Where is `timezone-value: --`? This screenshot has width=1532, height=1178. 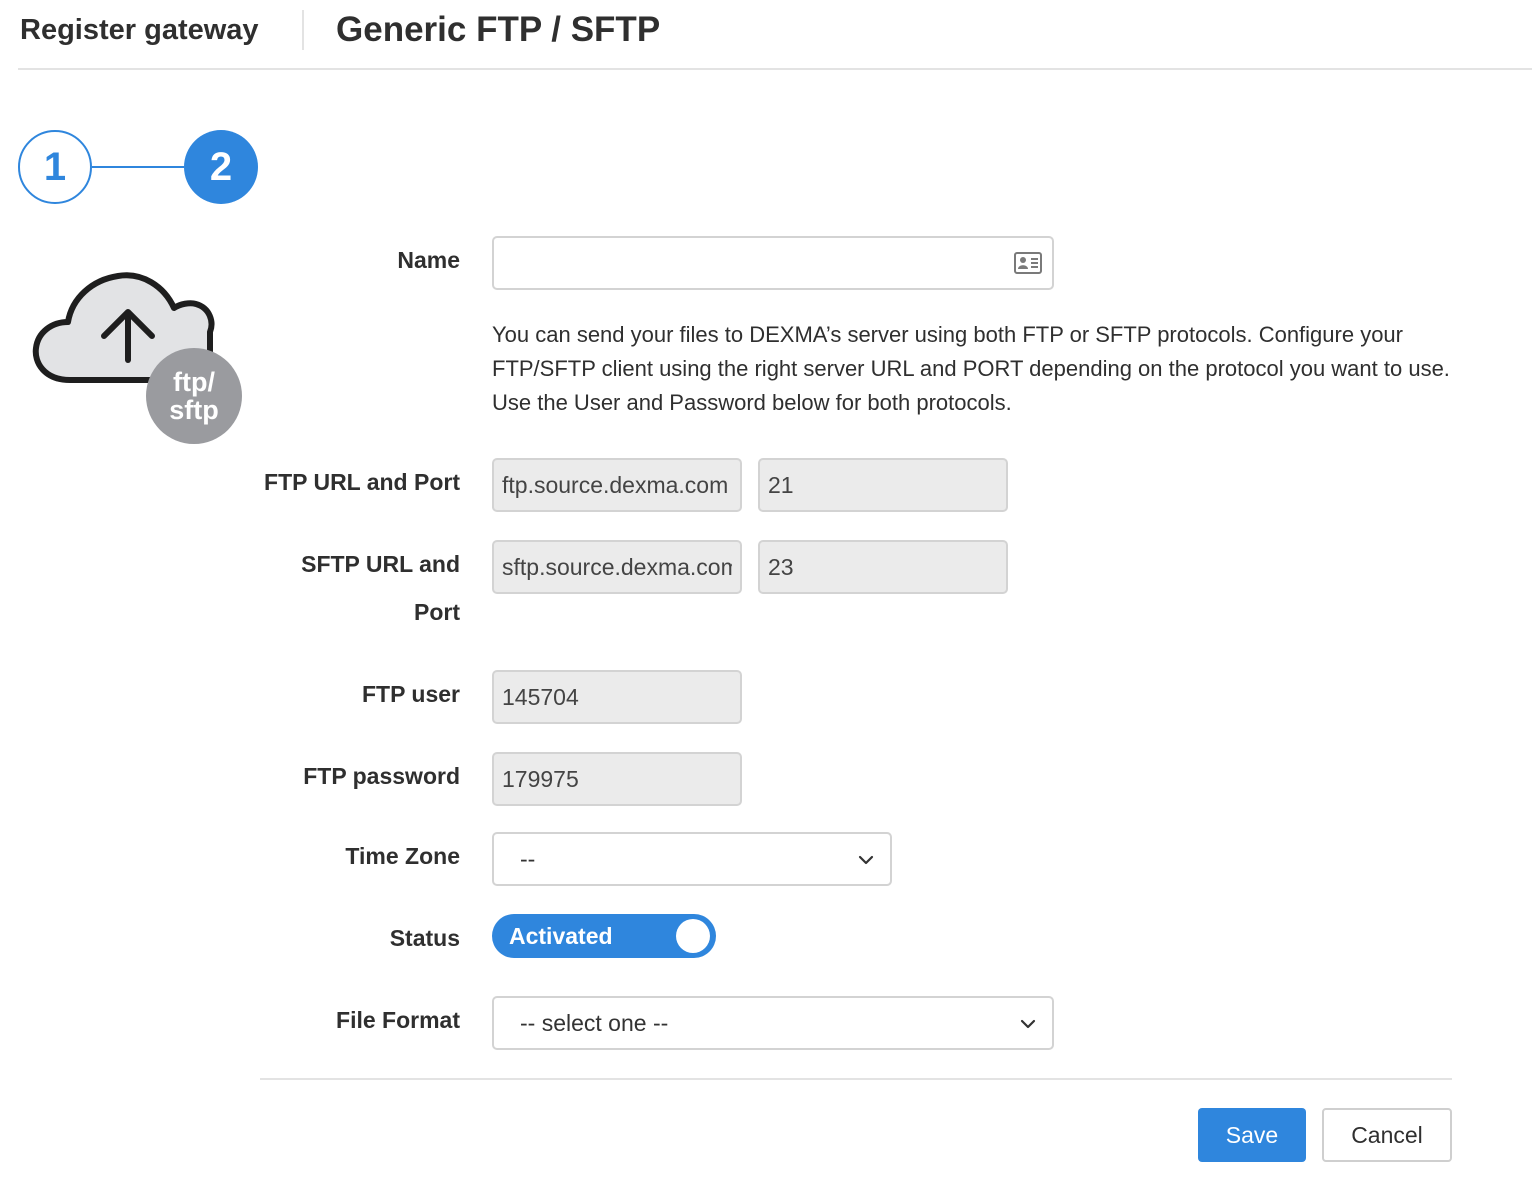 timezone-value: -- is located at coordinates (528, 858).